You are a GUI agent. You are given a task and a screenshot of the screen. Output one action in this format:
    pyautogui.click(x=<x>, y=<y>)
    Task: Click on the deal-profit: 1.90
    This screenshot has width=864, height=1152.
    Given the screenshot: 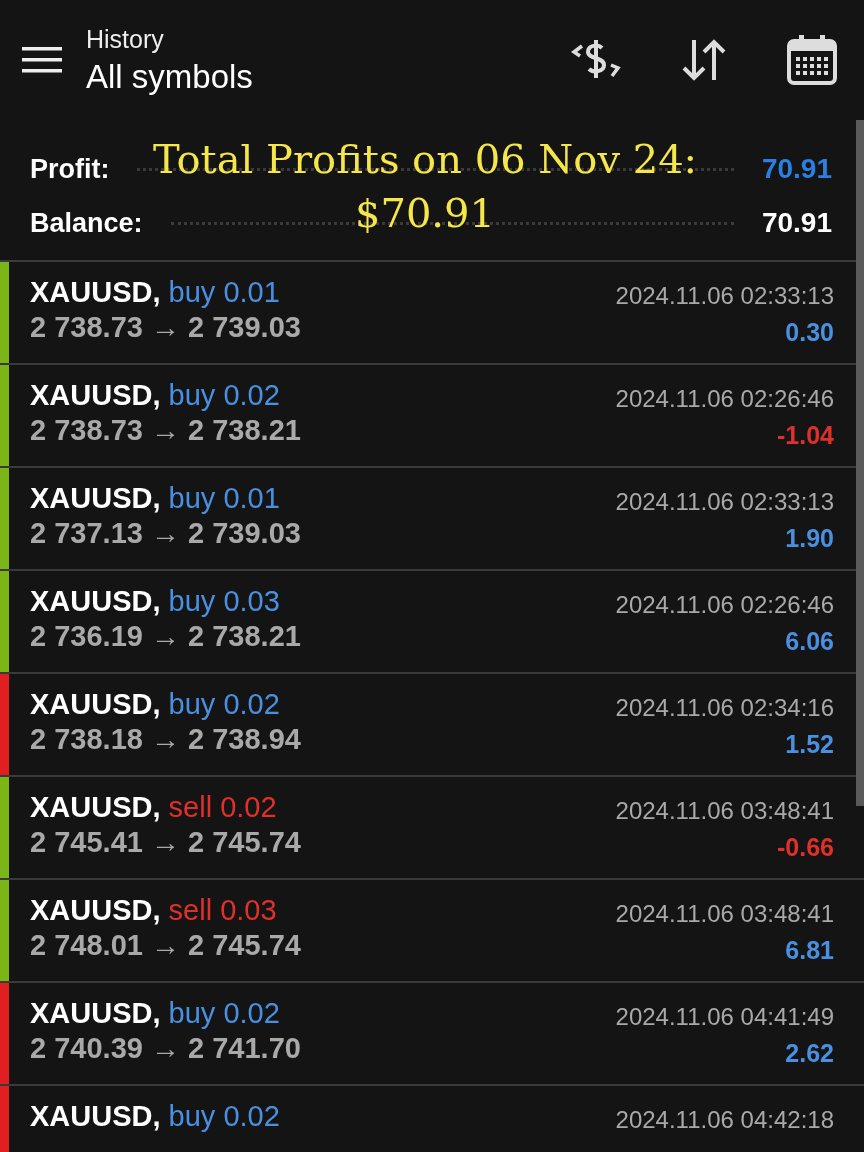 What is the action you would take?
    pyautogui.click(x=809, y=538)
    